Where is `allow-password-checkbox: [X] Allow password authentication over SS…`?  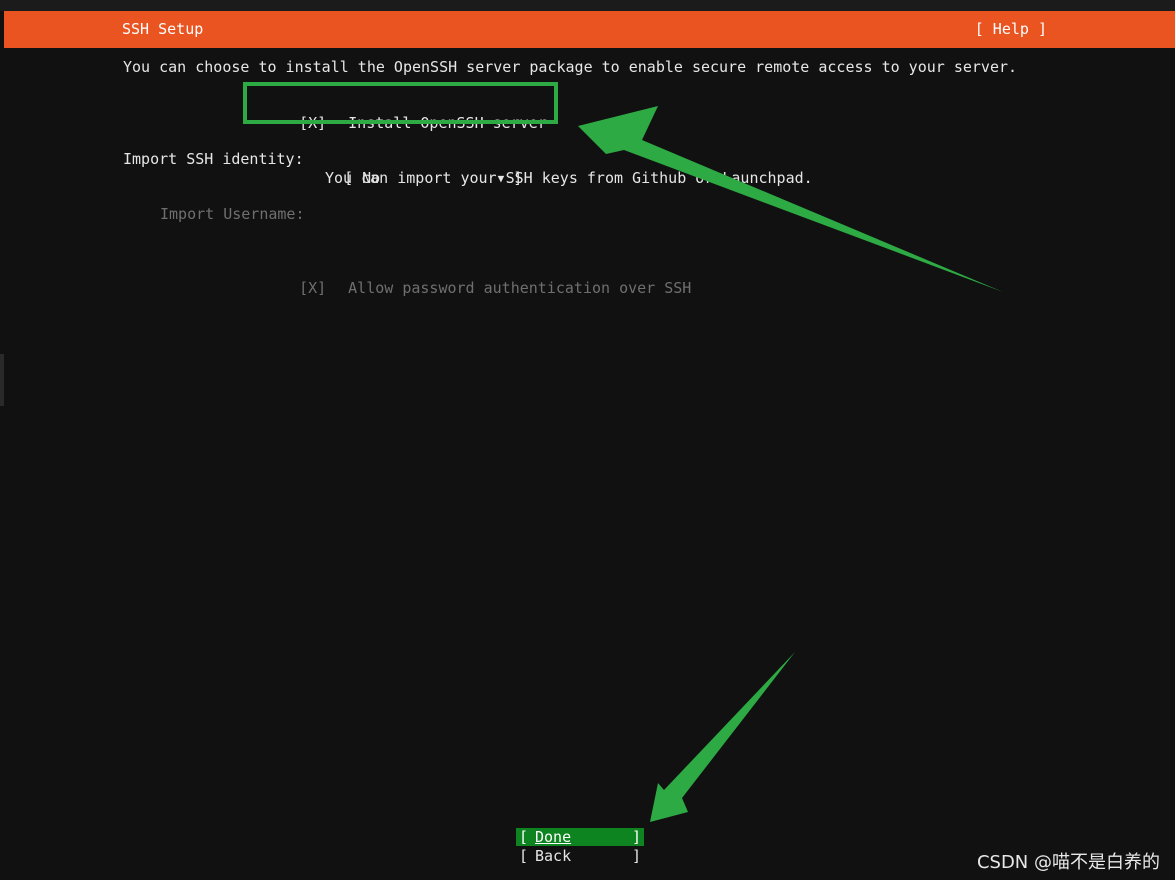 allow-password-checkbox: [X] Allow password authentication over SS… is located at coordinates (486, 279).